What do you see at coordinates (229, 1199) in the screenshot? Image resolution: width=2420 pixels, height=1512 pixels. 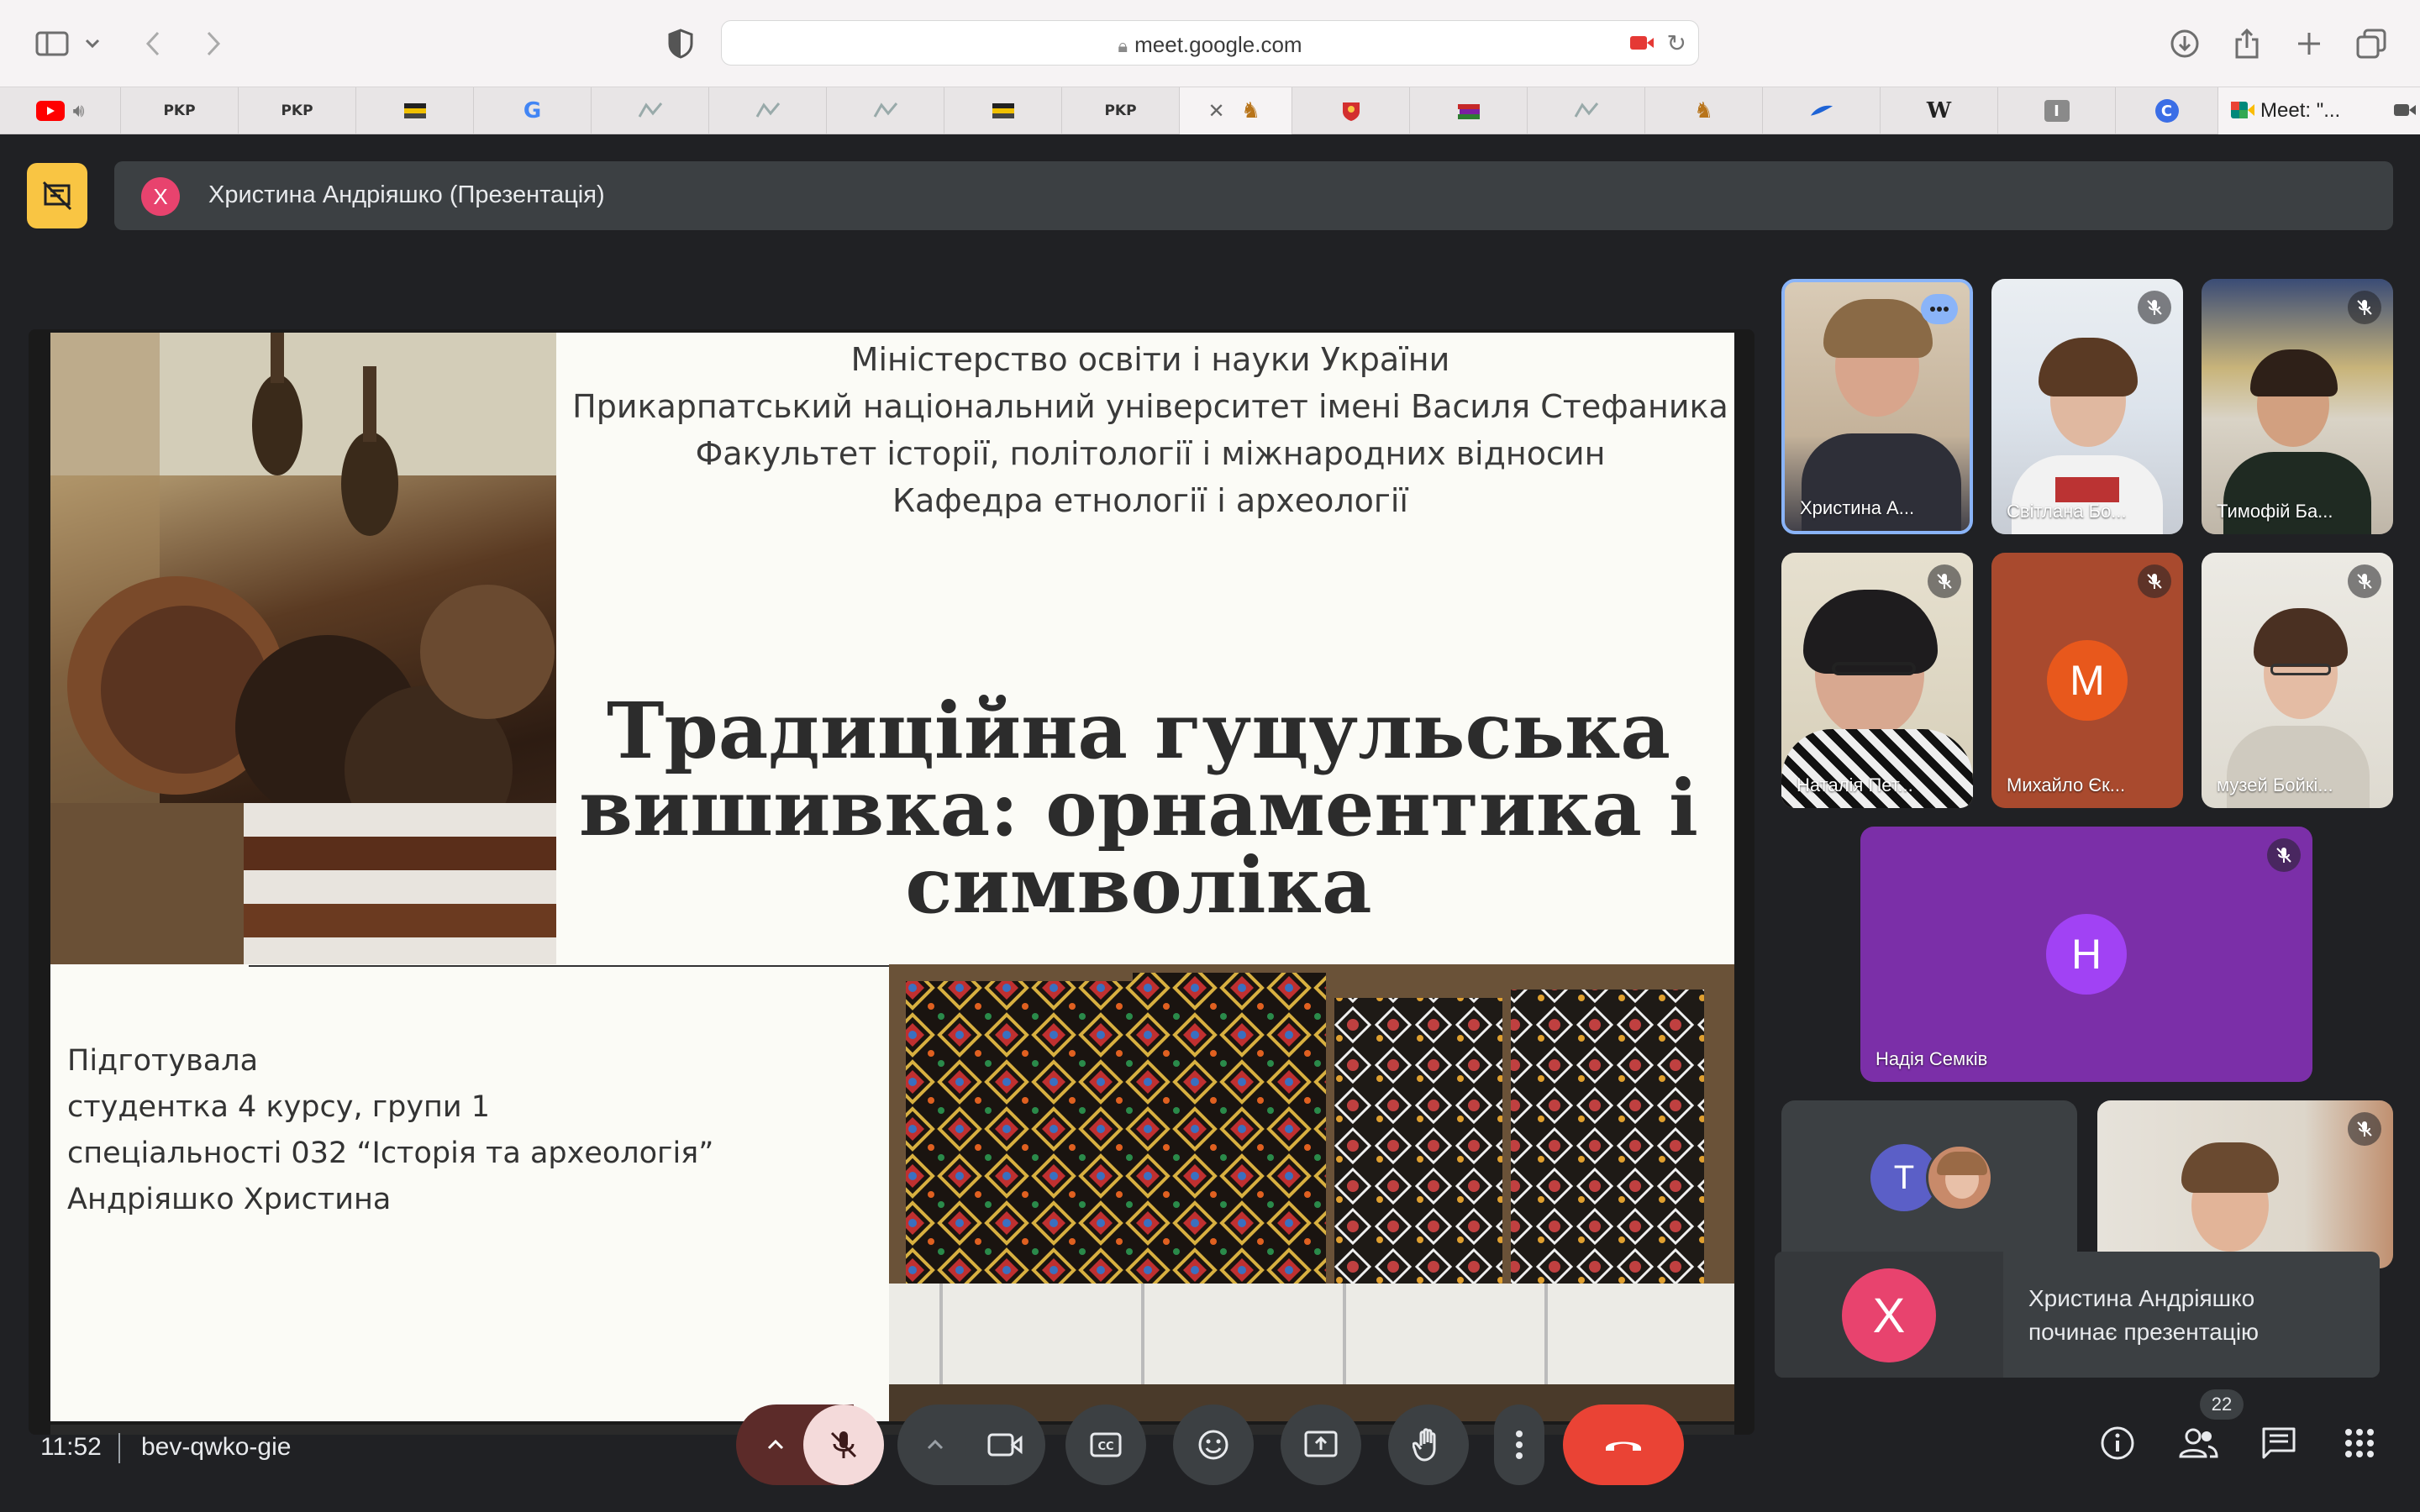 I see `slide-prep-line: Андріяшко Христина` at bounding box center [229, 1199].